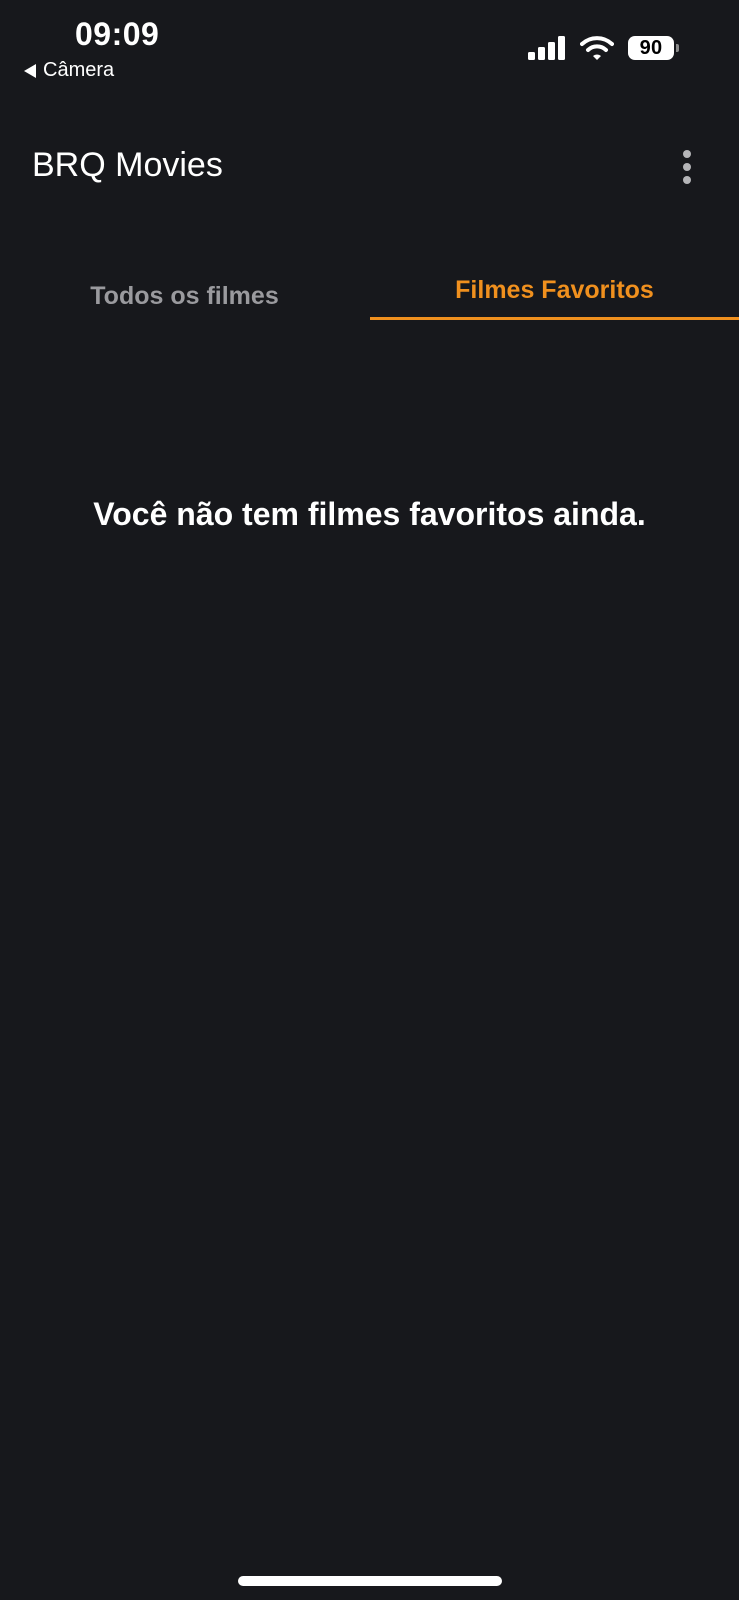  I want to click on tab-all-movies: Todos os filmes, so click(184, 292).